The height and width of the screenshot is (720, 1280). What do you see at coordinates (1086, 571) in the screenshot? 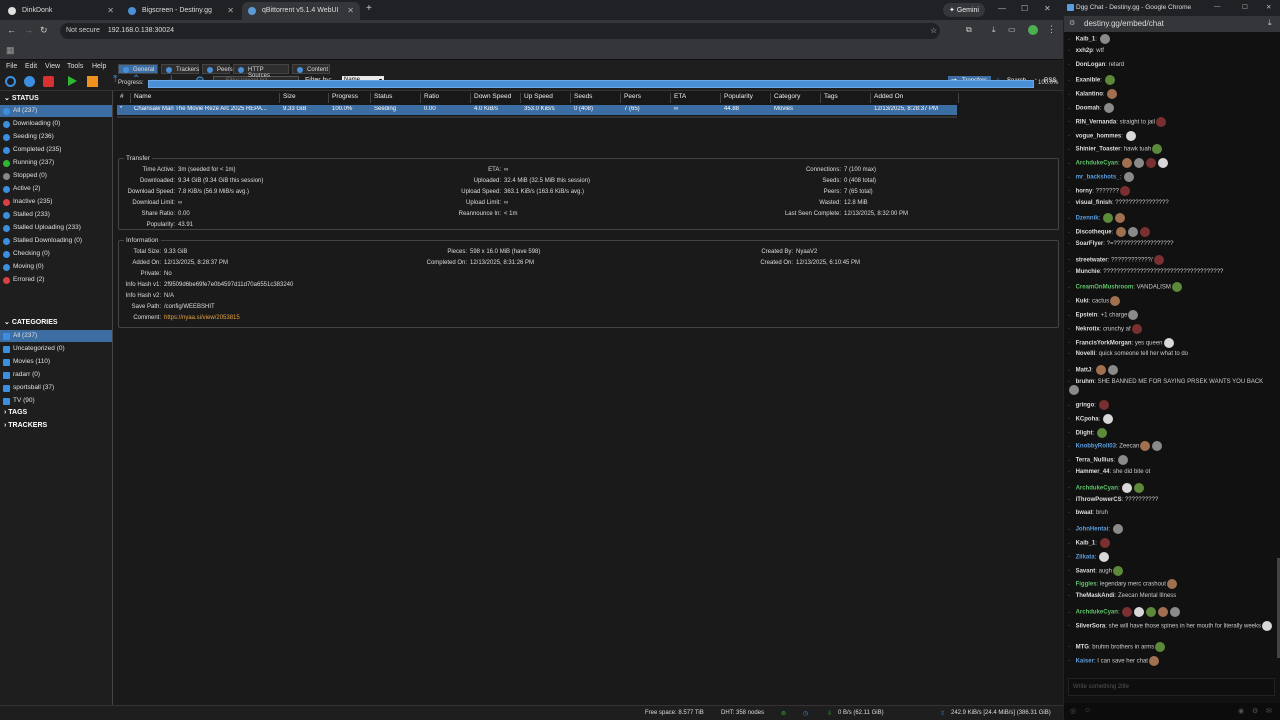
I see `chat-username: Savant` at bounding box center [1086, 571].